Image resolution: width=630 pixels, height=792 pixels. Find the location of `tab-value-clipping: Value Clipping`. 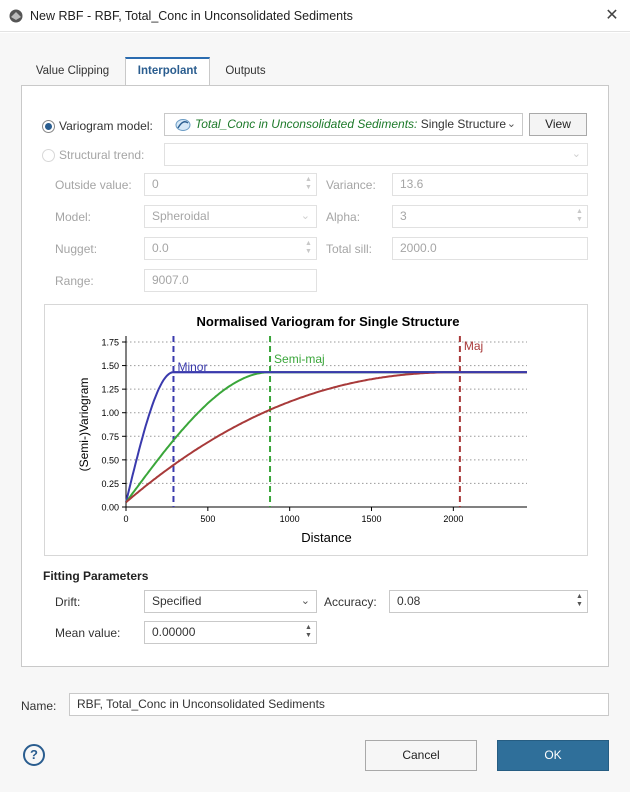

tab-value-clipping: Value Clipping is located at coordinates (72, 71).